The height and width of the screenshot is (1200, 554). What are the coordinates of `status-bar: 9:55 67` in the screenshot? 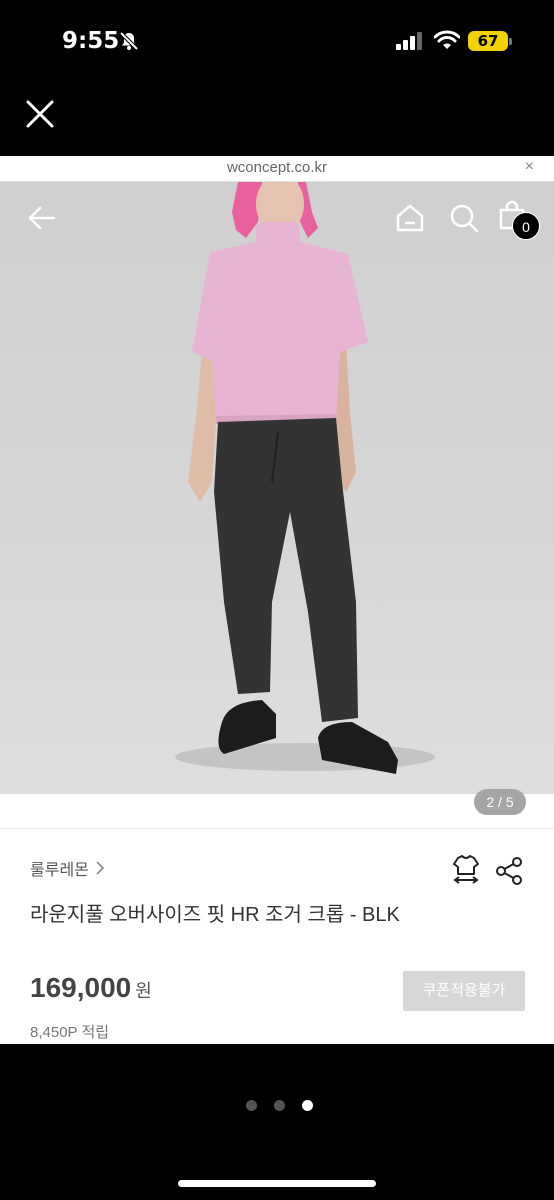 It's located at (277, 40).